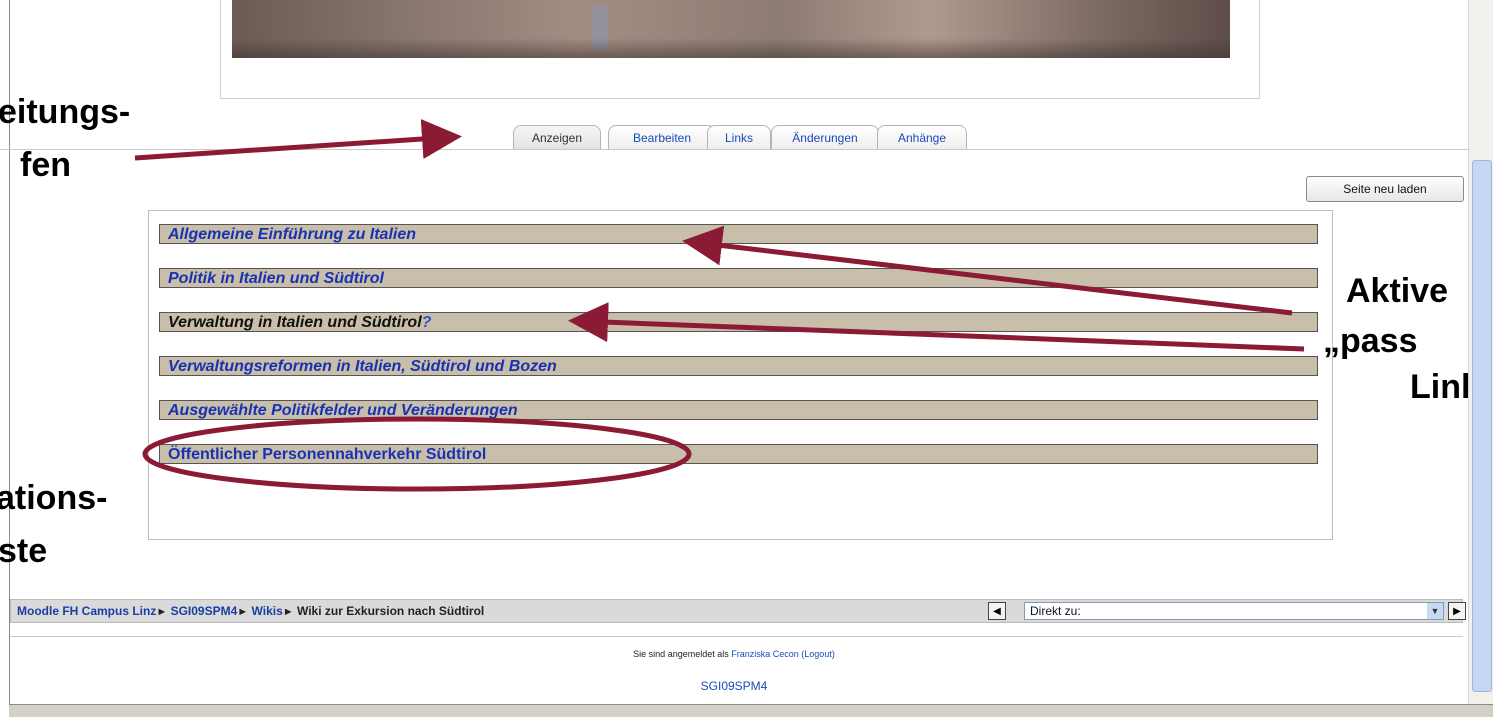 The height and width of the screenshot is (717, 1493). What do you see at coordinates (936, 327) in the screenshot?
I see `arrow-to-passive-link` at bounding box center [936, 327].